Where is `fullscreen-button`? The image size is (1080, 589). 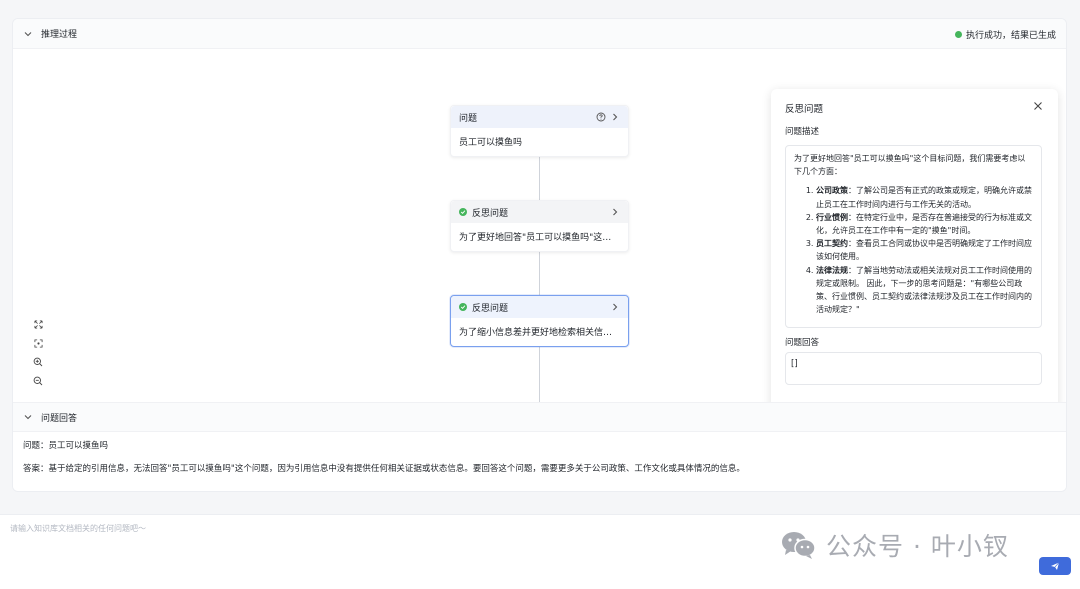 fullscreen-button is located at coordinates (38, 324).